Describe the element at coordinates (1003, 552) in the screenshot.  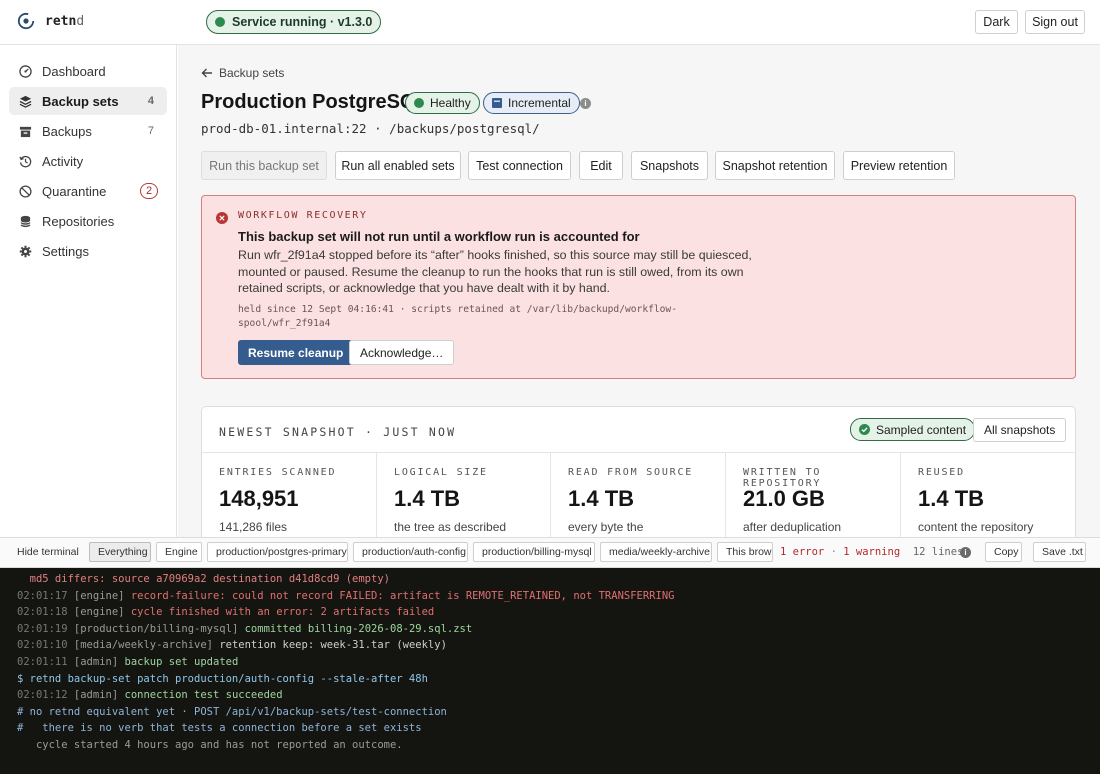
I see `copy-button: Copy` at that location.